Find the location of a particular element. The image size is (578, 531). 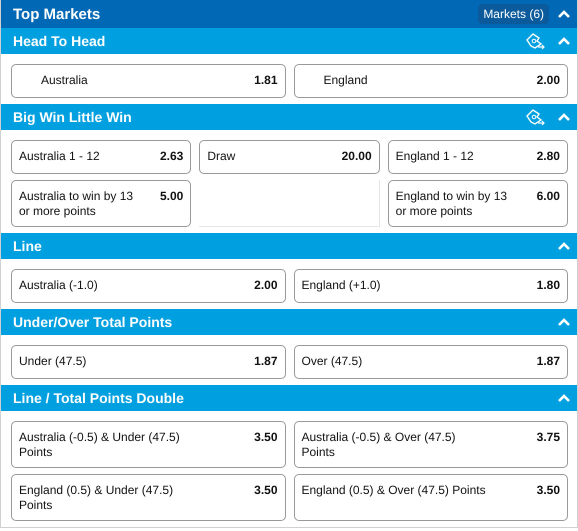

odds-button: England (0.5) & Under (47.5) Points 3.50 is located at coordinates (148, 497).